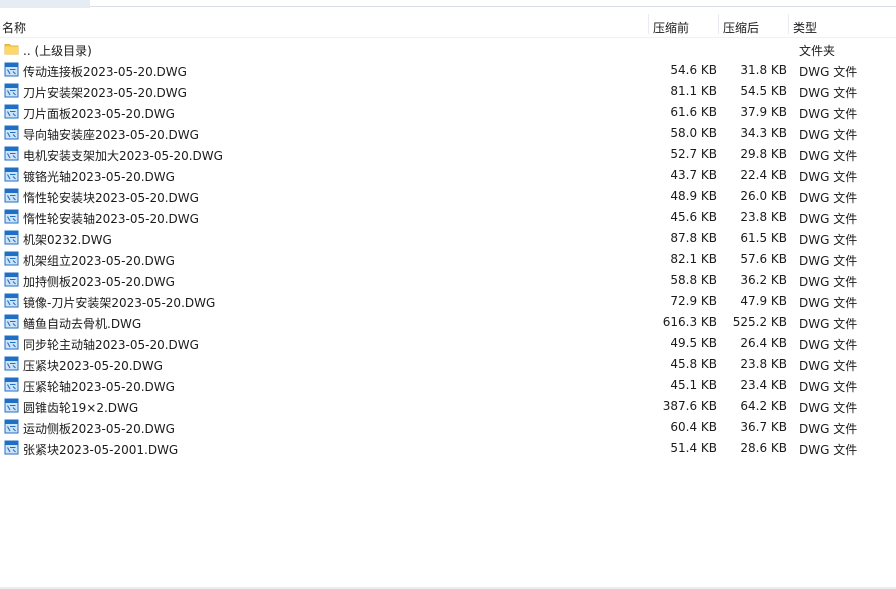  Describe the element at coordinates (693, 133) in the screenshot. I see `file-size-before: 58.0 KB` at that location.